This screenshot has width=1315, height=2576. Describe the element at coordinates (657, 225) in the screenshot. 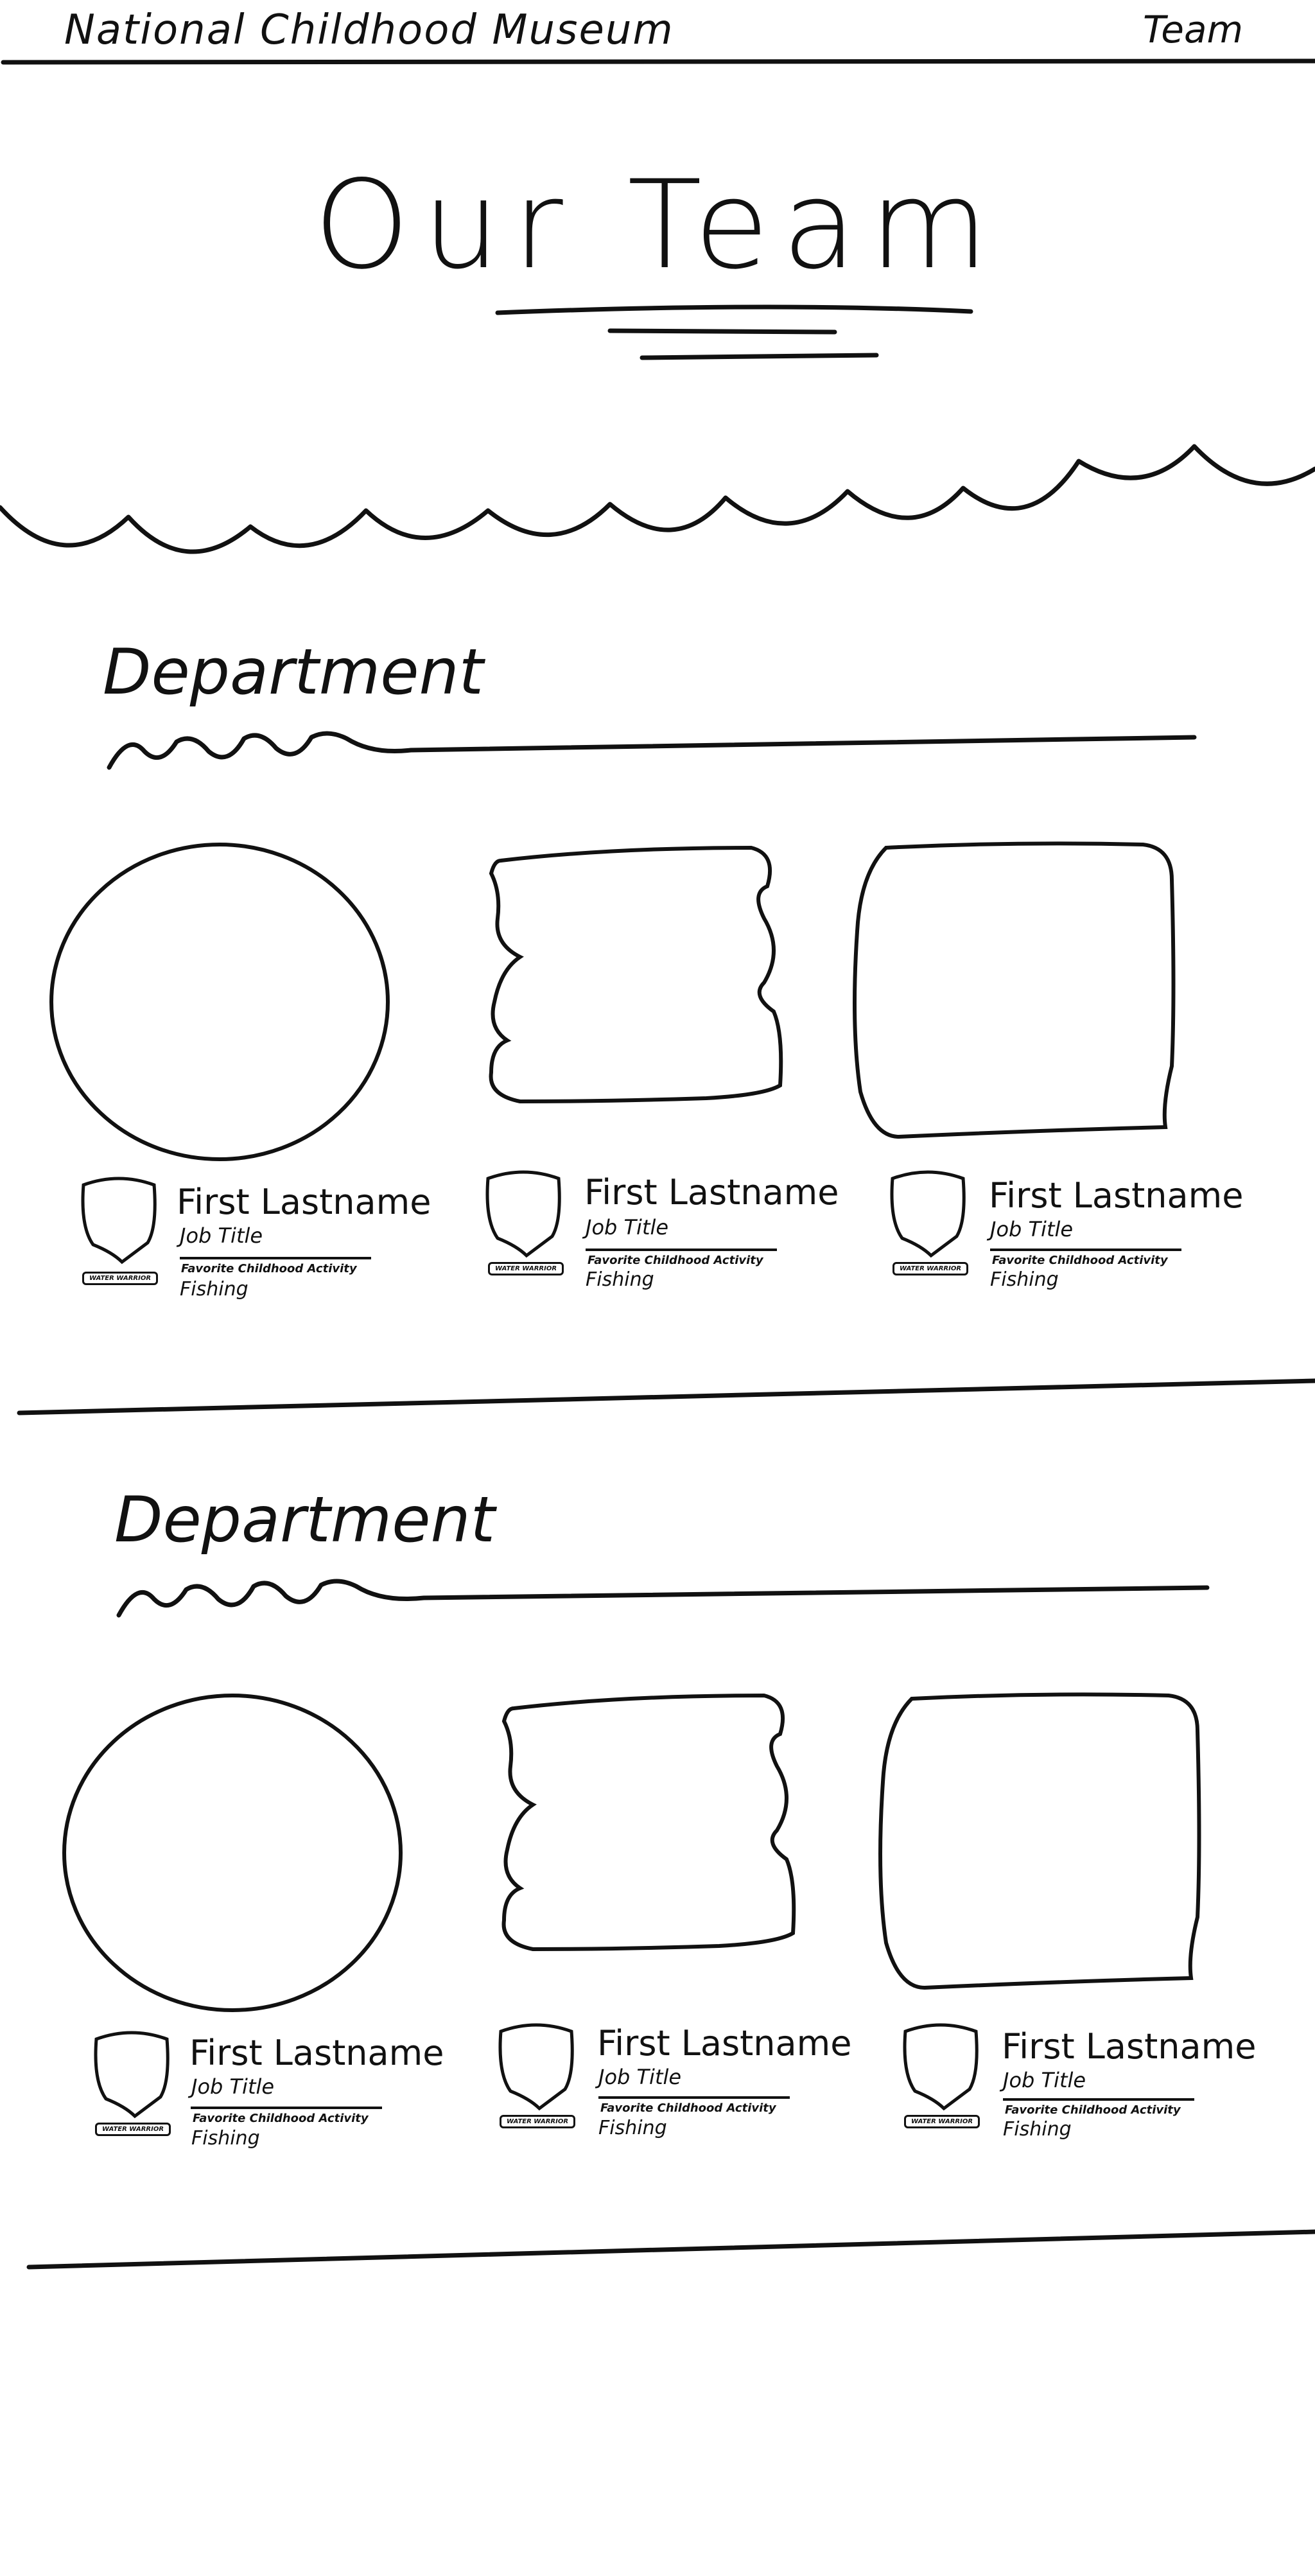

I see `page-title: Our Team` at that location.